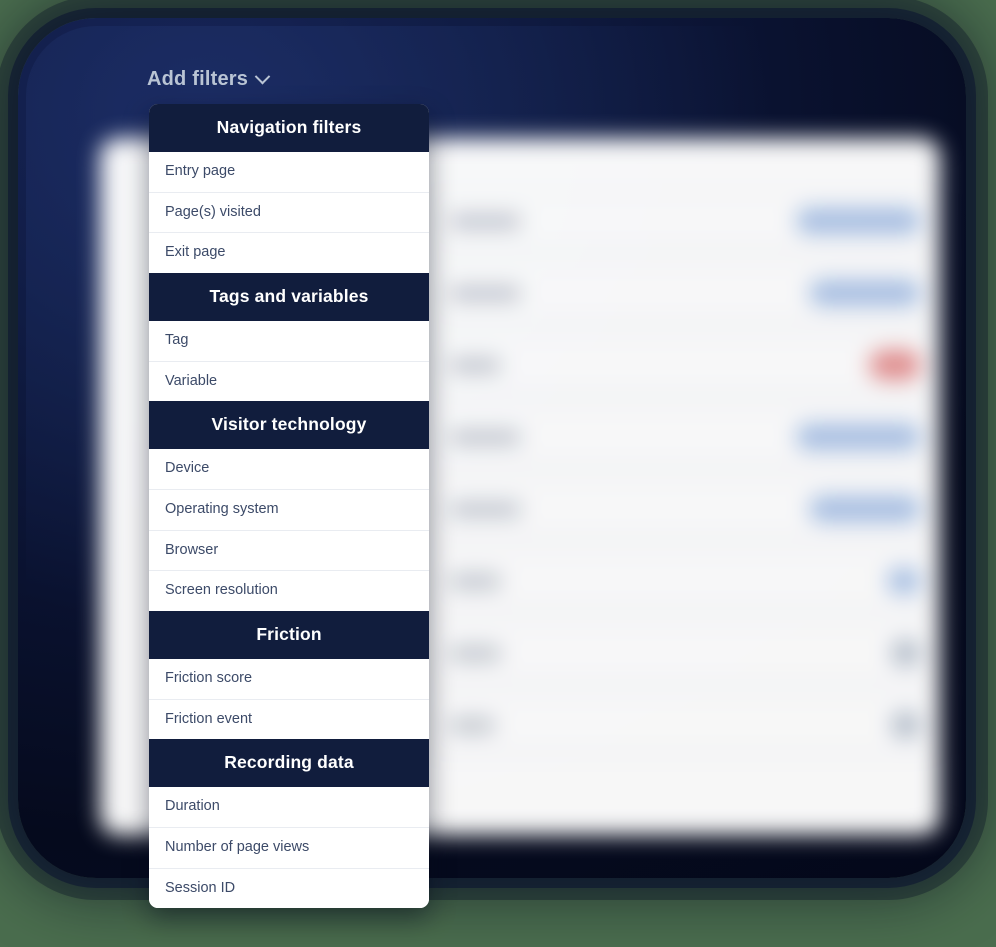 The height and width of the screenshot is (947, 996). I want to click on filter-menu-item: Number of page views, so click(289, 848).